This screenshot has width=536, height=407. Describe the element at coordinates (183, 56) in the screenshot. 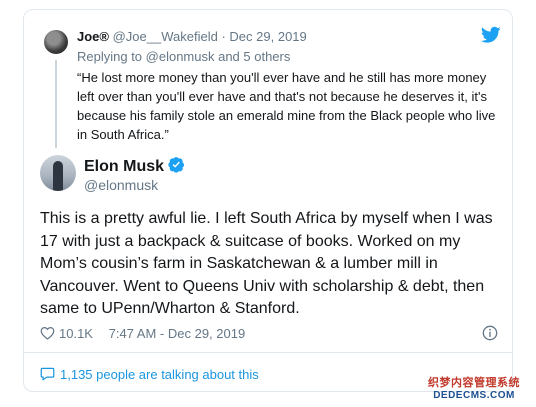

I see `replying-to-label: Replying to @elonmusk and 5 others` at that location.